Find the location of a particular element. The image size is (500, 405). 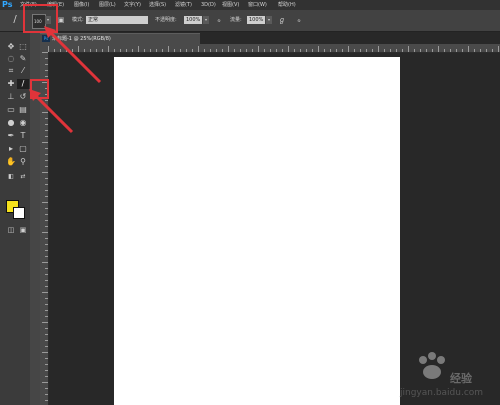

annotation-arrow-brush is located at coordinates (52, 112).